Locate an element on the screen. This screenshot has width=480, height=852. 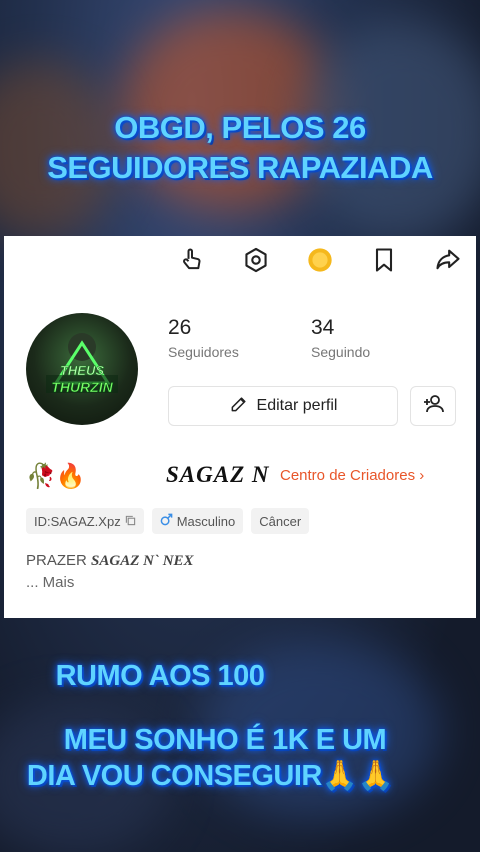
caption-bottom: MEU SONHO É 1K E UM DIA VOU CONSEGUIR🙏🙏 is located at coordinates (240, 758).